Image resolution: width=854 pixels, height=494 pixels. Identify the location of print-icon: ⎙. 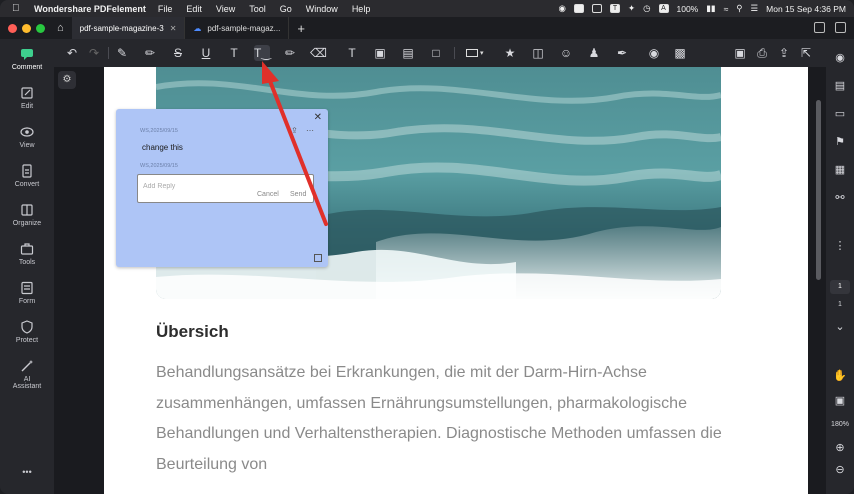
(762, 53).